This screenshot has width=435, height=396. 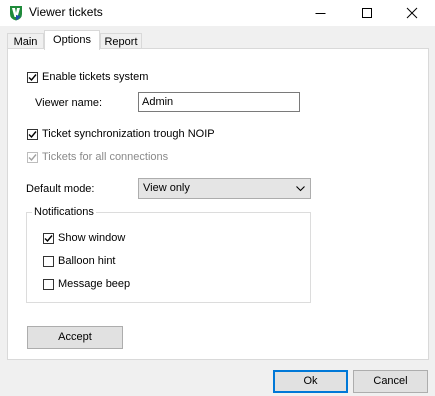 I want to click on close-button, so click(x=412, y=13).